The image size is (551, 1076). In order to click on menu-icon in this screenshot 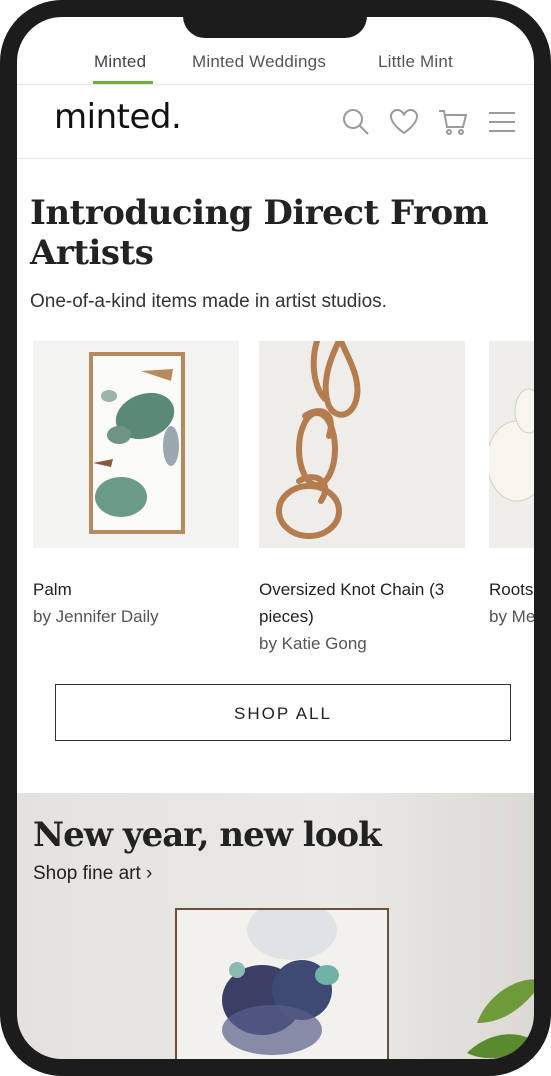, I will do `click(502, 122)`.